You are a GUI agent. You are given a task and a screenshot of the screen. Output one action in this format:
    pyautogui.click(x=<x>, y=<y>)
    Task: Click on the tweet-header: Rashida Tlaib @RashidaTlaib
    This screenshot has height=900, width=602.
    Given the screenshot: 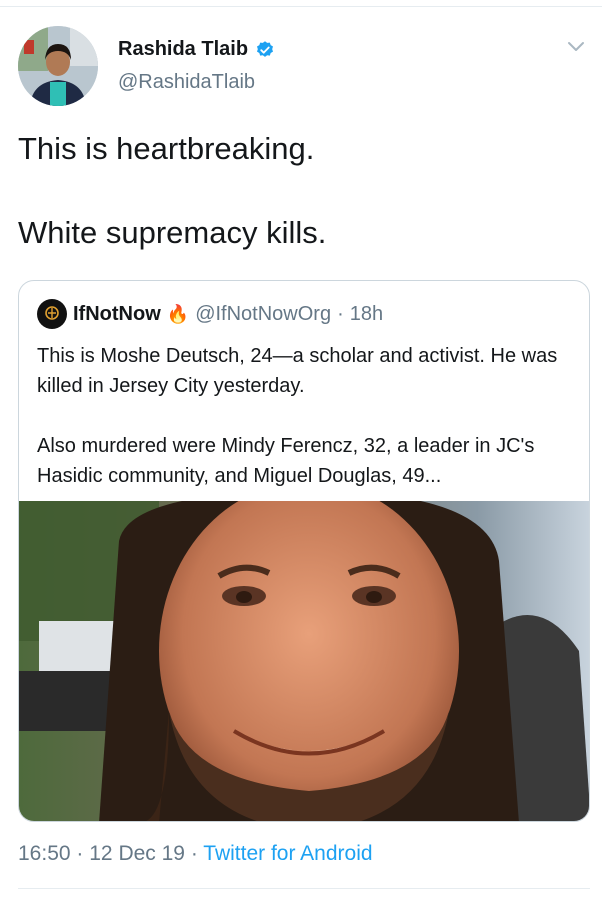 What is the action you would take?
    pyautogui.click(x=303, y=68)
    